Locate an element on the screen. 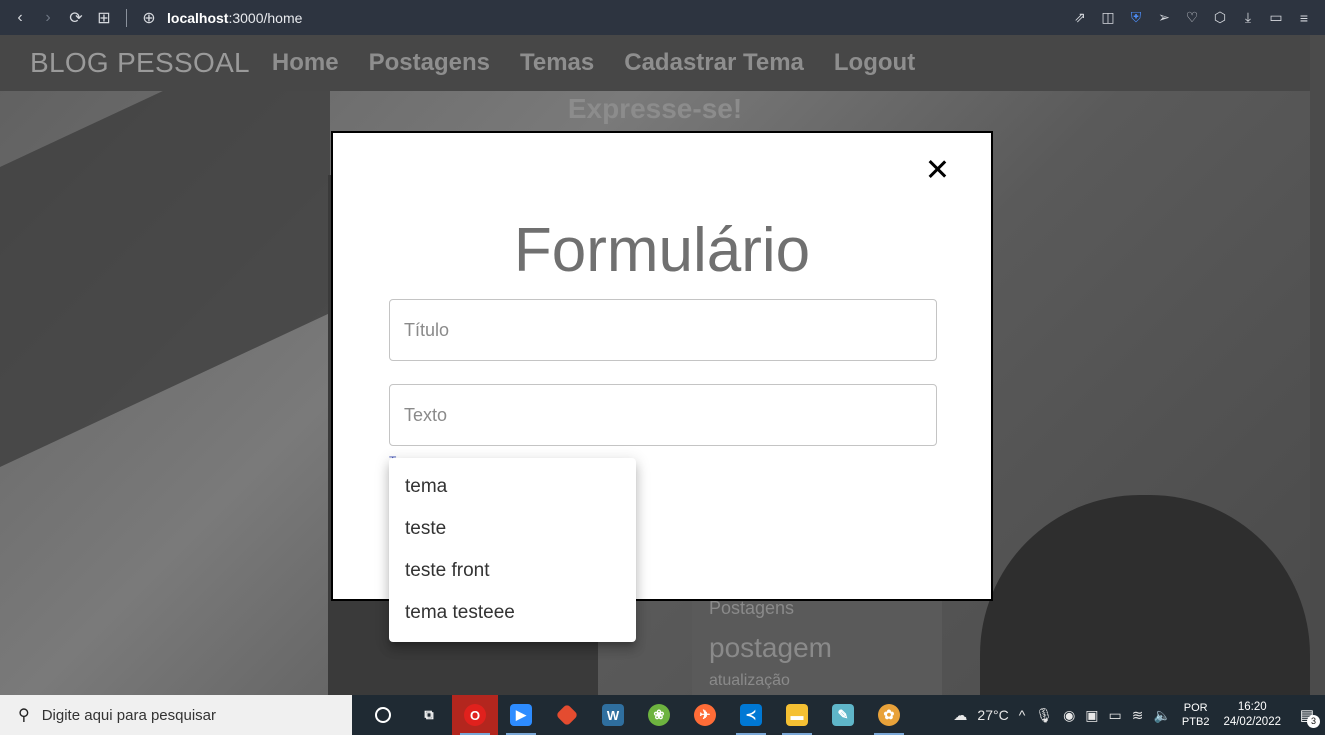  nav-postagens: Postagens is located at coordinates (429, 63).